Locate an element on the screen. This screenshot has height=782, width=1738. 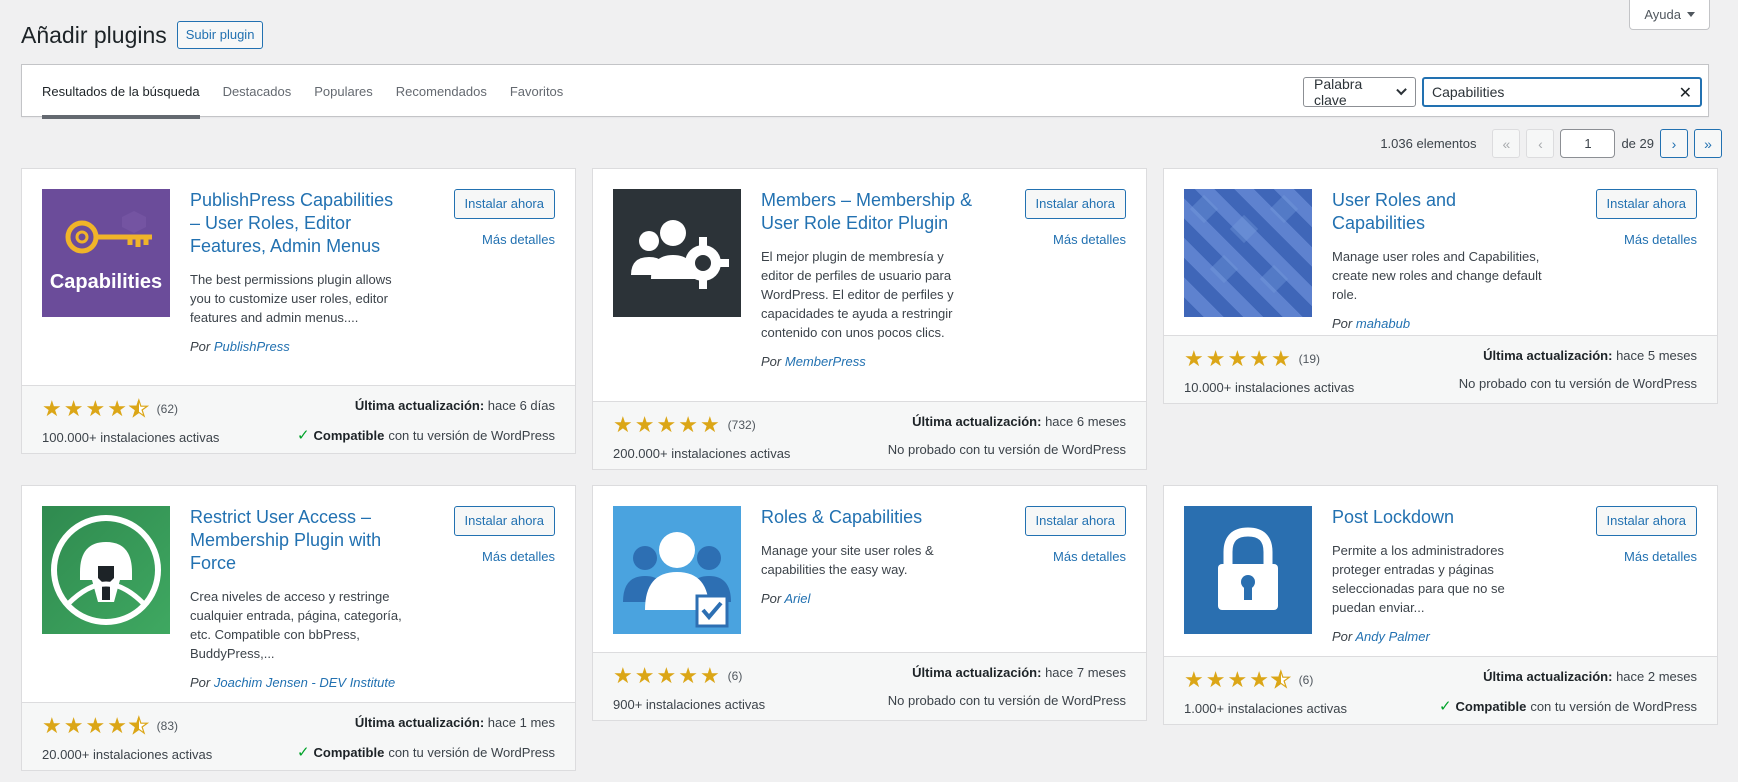
chevron-down-icon is located at coordinates (1401, 90).